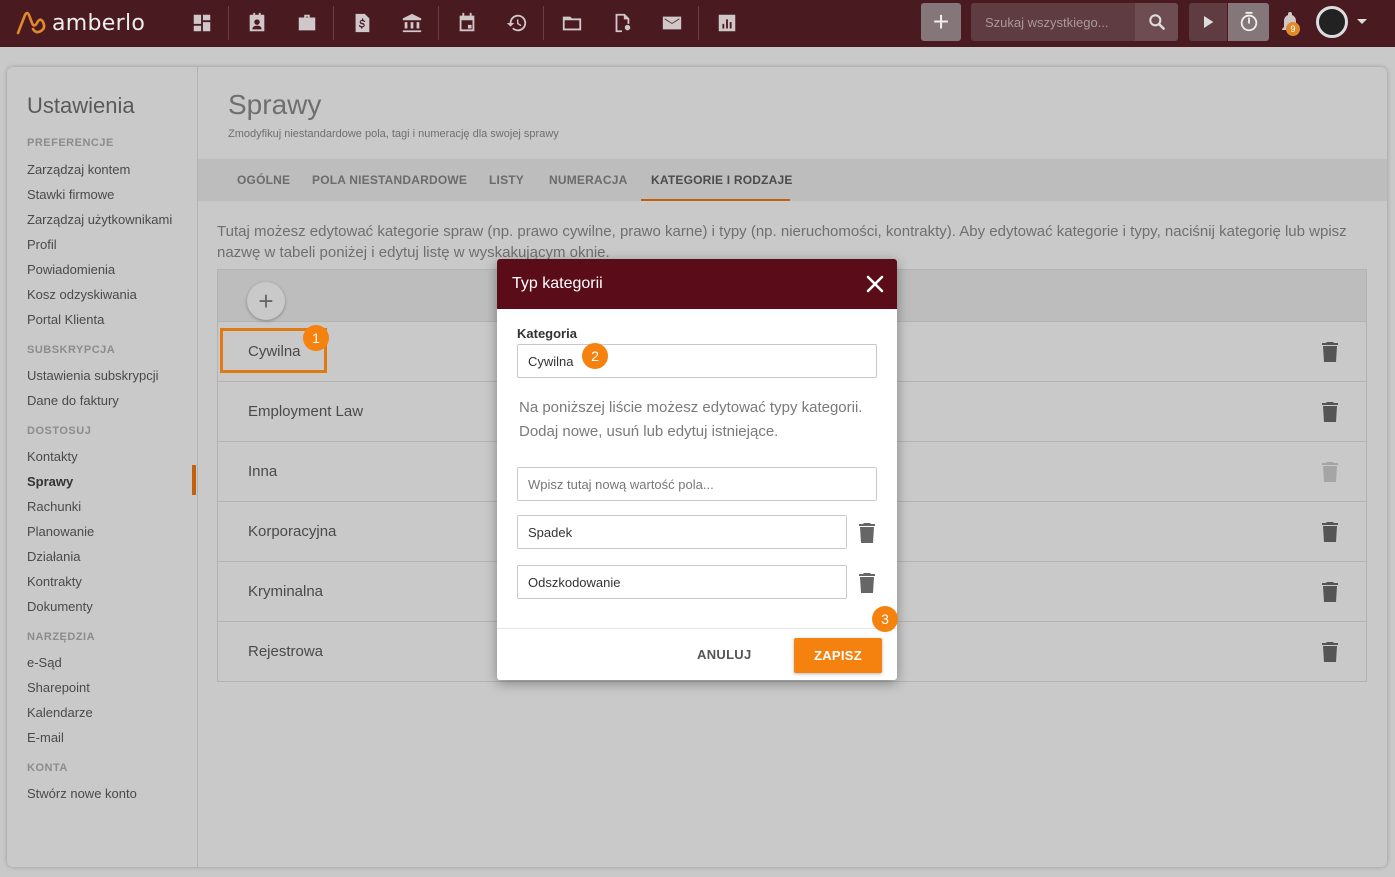 The width and height of the screenshot is (1395, 877). What do you see at coordinates (82, 793) in the screenshot?
I see `sidebar-item-create-account: Stwórz nowe konto` at bounding box center [82, 793].